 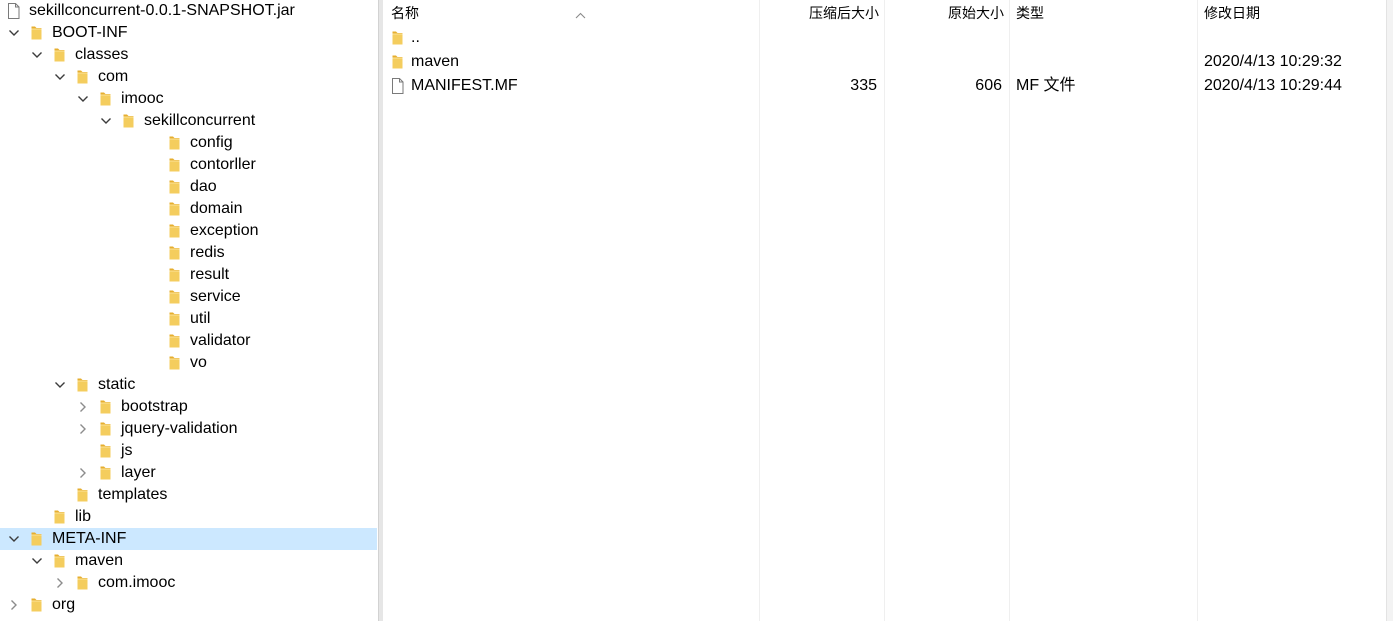 I want to click on list-item: .., so click(x=884, y=38).